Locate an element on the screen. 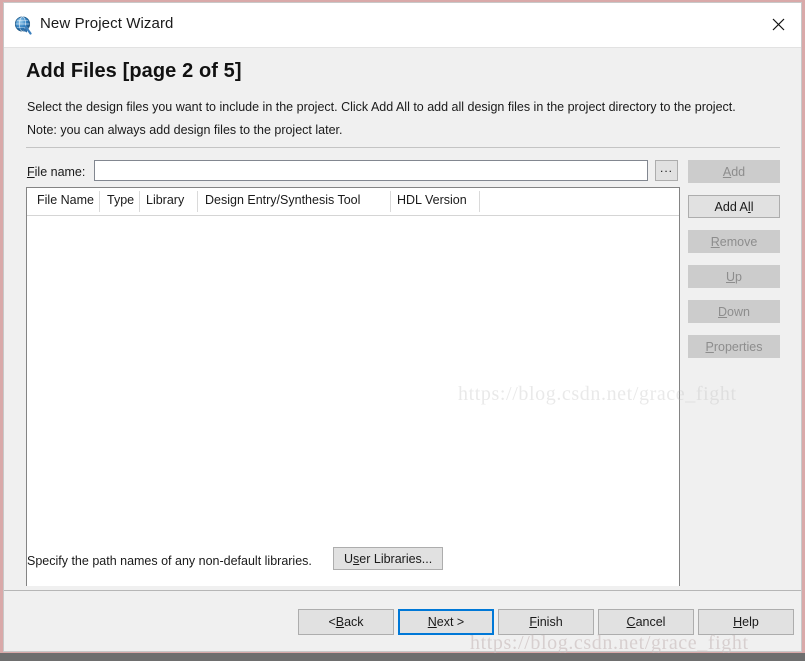  separator-bottom is located at coordinates (402, 590).